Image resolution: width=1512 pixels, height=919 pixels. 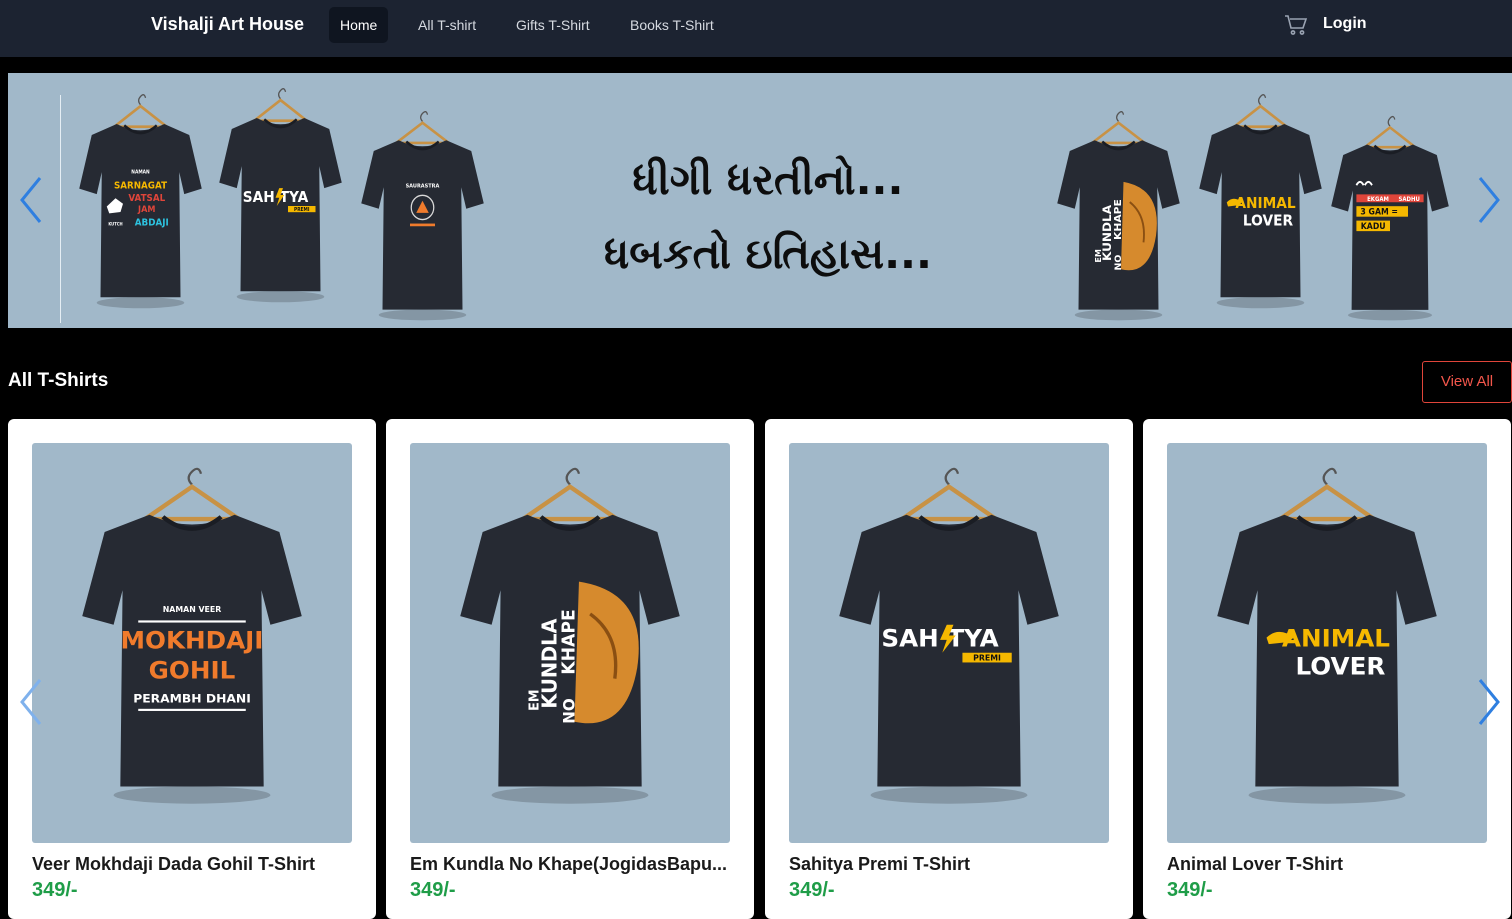 What do you see at coordinates (950, 864) in the screenshot?
I see `product-name: Sahitya Premi T-Shirt` at bounding box center [950, 864].